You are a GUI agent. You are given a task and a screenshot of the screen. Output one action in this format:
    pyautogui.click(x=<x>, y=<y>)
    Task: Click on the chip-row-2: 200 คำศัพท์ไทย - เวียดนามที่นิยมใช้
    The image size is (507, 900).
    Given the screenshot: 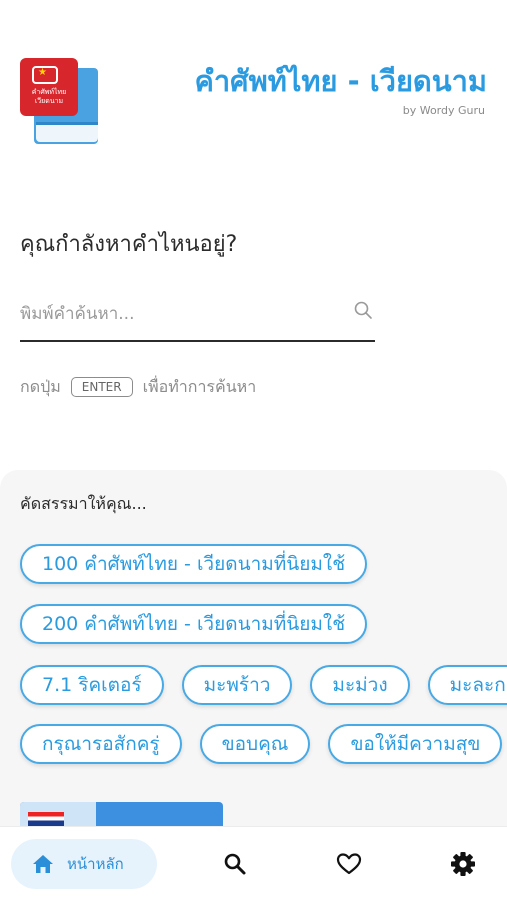 What is the action you would take?
    pyautogui.click(x=194, y=624)
    